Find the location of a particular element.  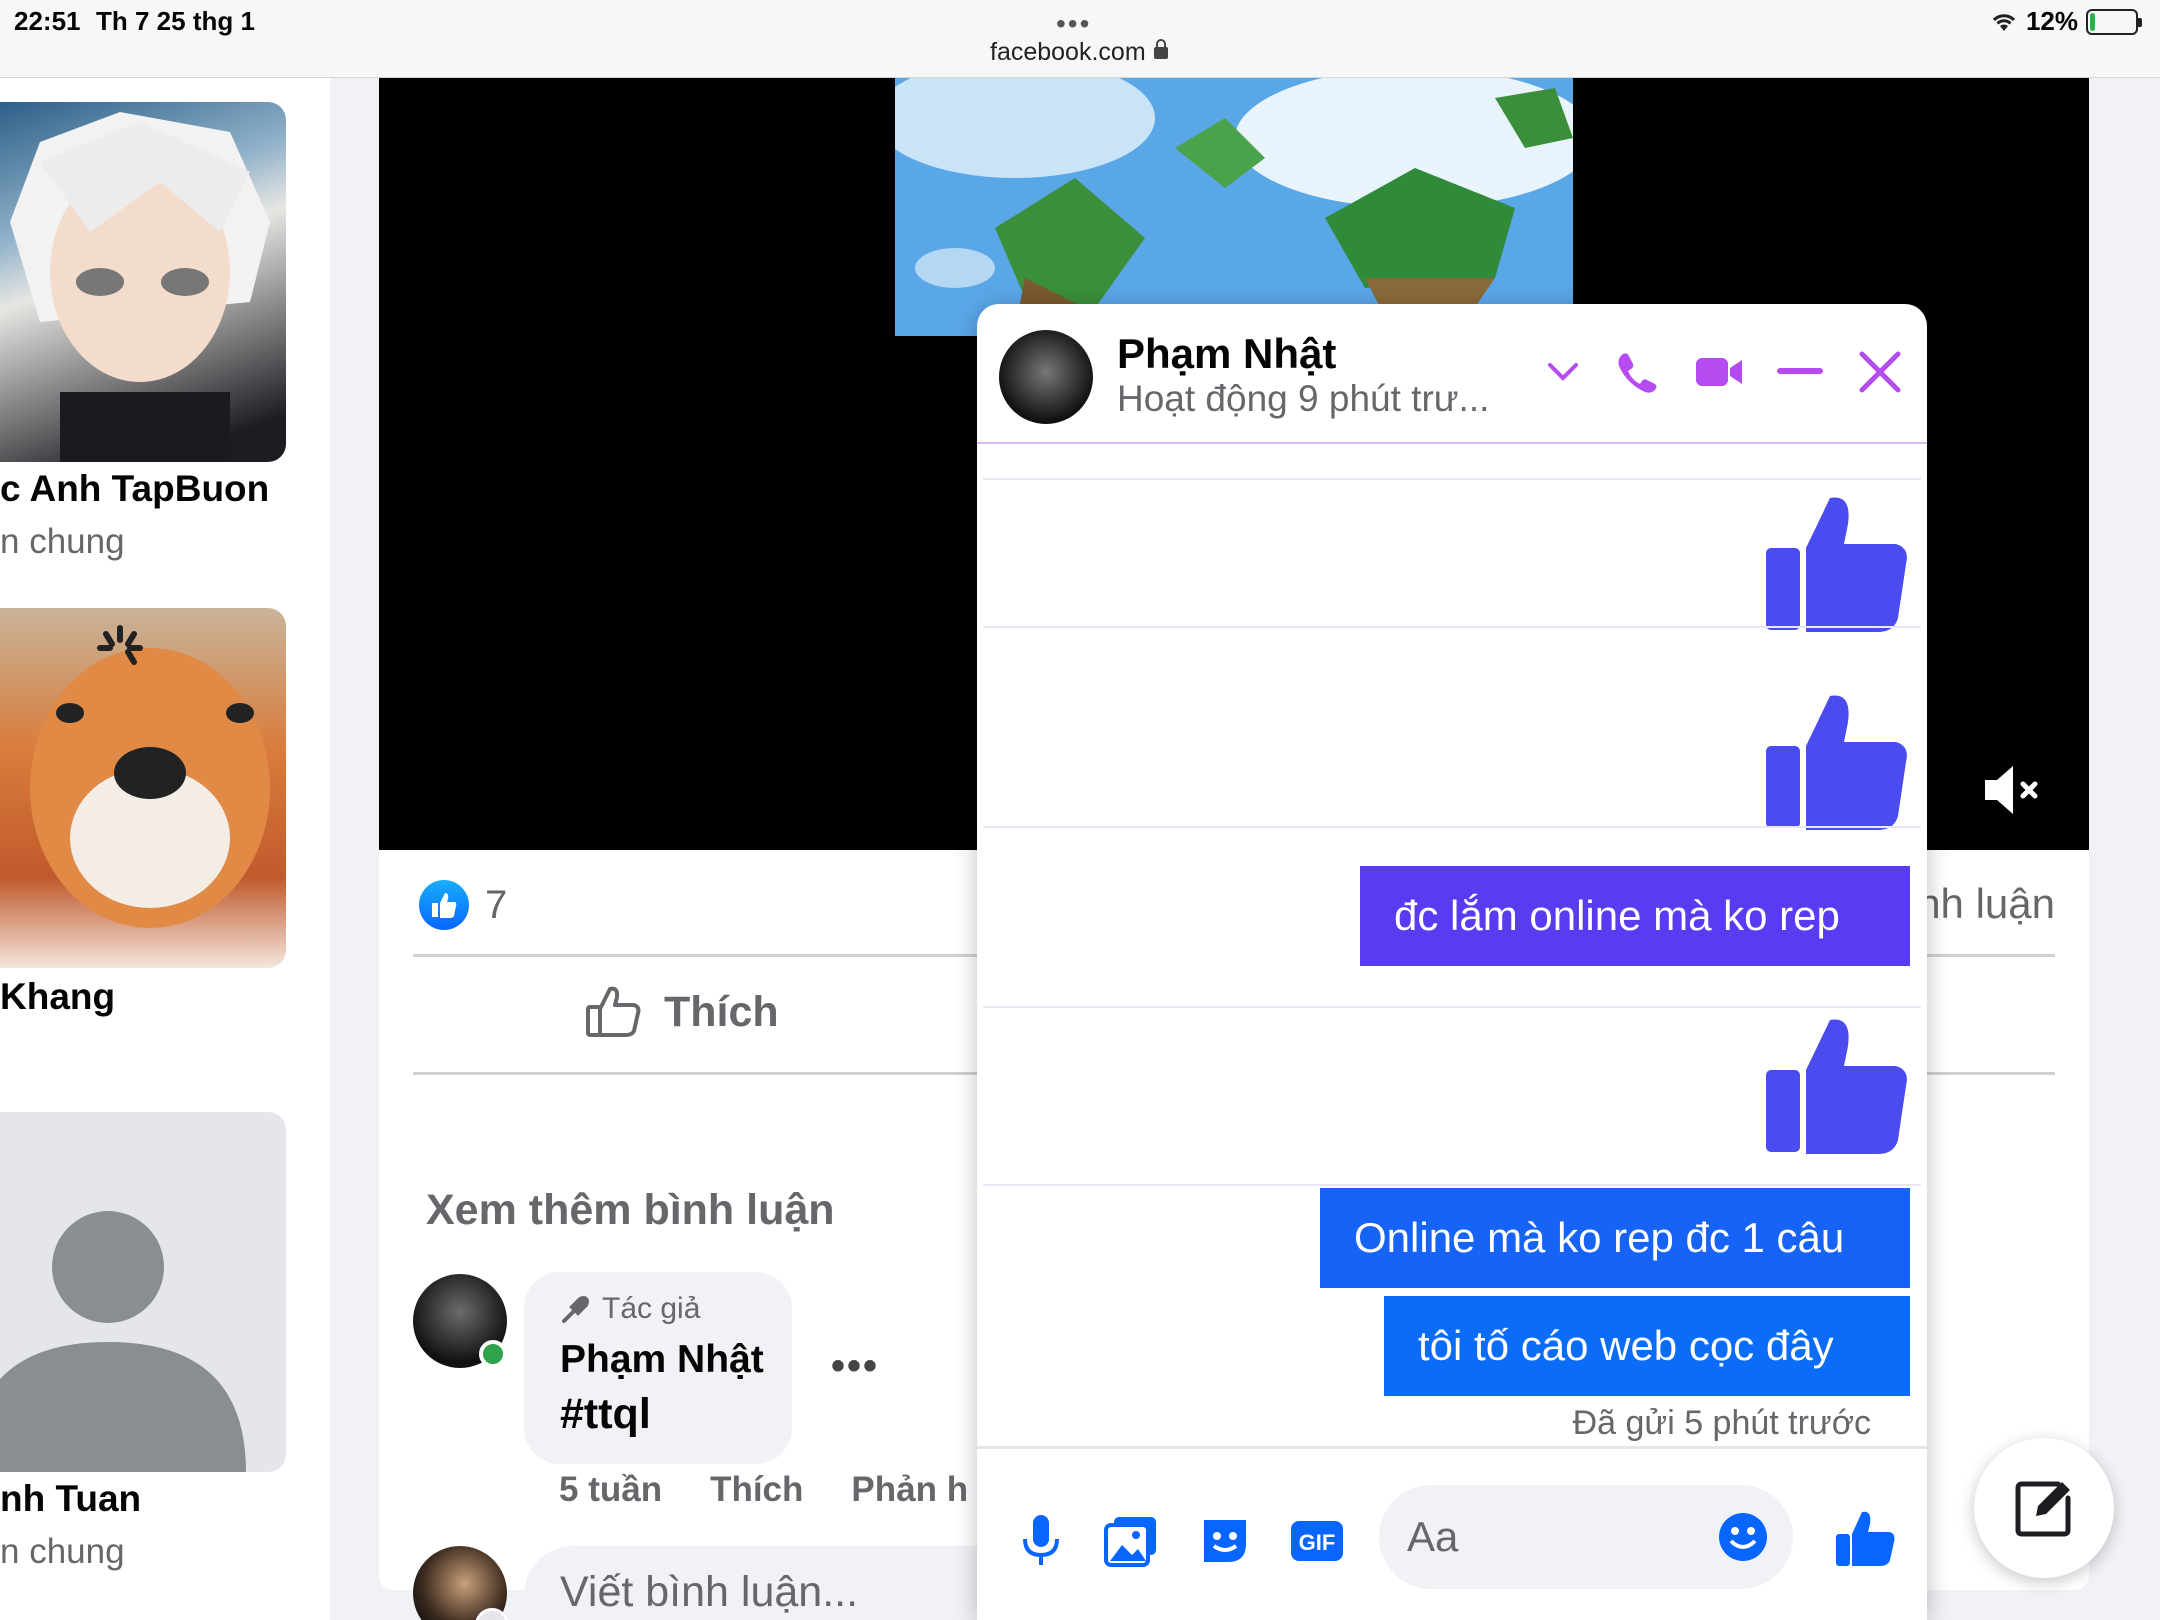

message-bubble: đc lắm online mà ko rep is located at coordinates (1635, 916).